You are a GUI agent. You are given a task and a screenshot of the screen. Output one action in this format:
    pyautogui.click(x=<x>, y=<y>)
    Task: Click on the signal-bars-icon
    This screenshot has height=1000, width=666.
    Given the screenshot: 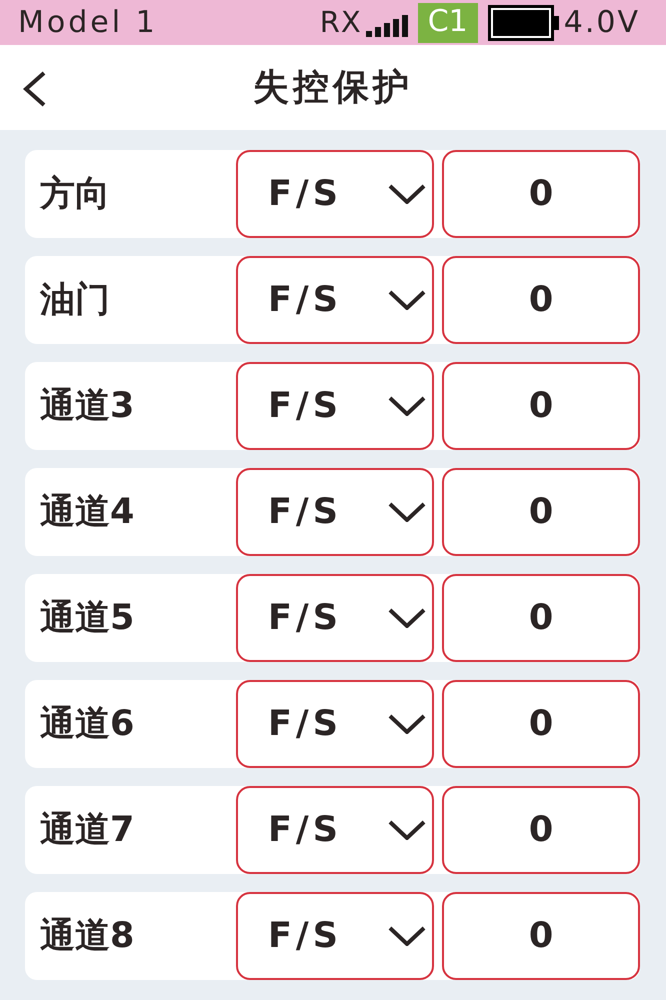 What is the action you would take?
    pyautogui.click(x=388, y=25)
    